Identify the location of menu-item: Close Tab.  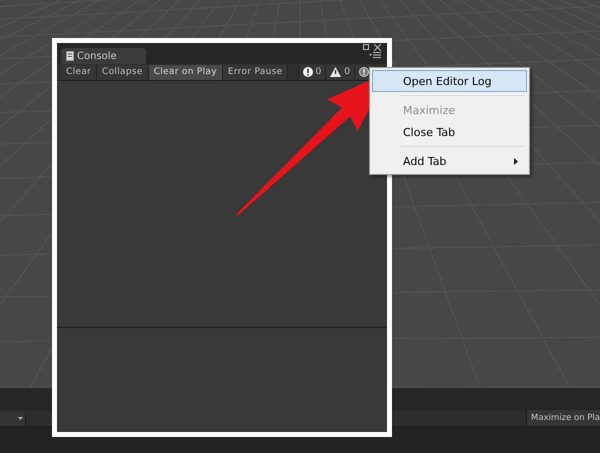
(449, 132).